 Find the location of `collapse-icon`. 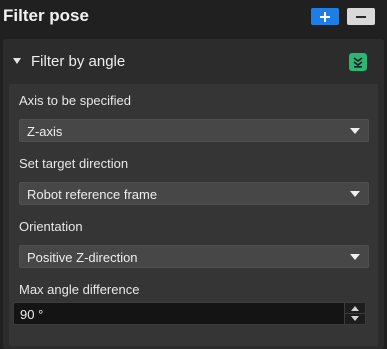

collapse-icon is located at coordinates (358, 62).